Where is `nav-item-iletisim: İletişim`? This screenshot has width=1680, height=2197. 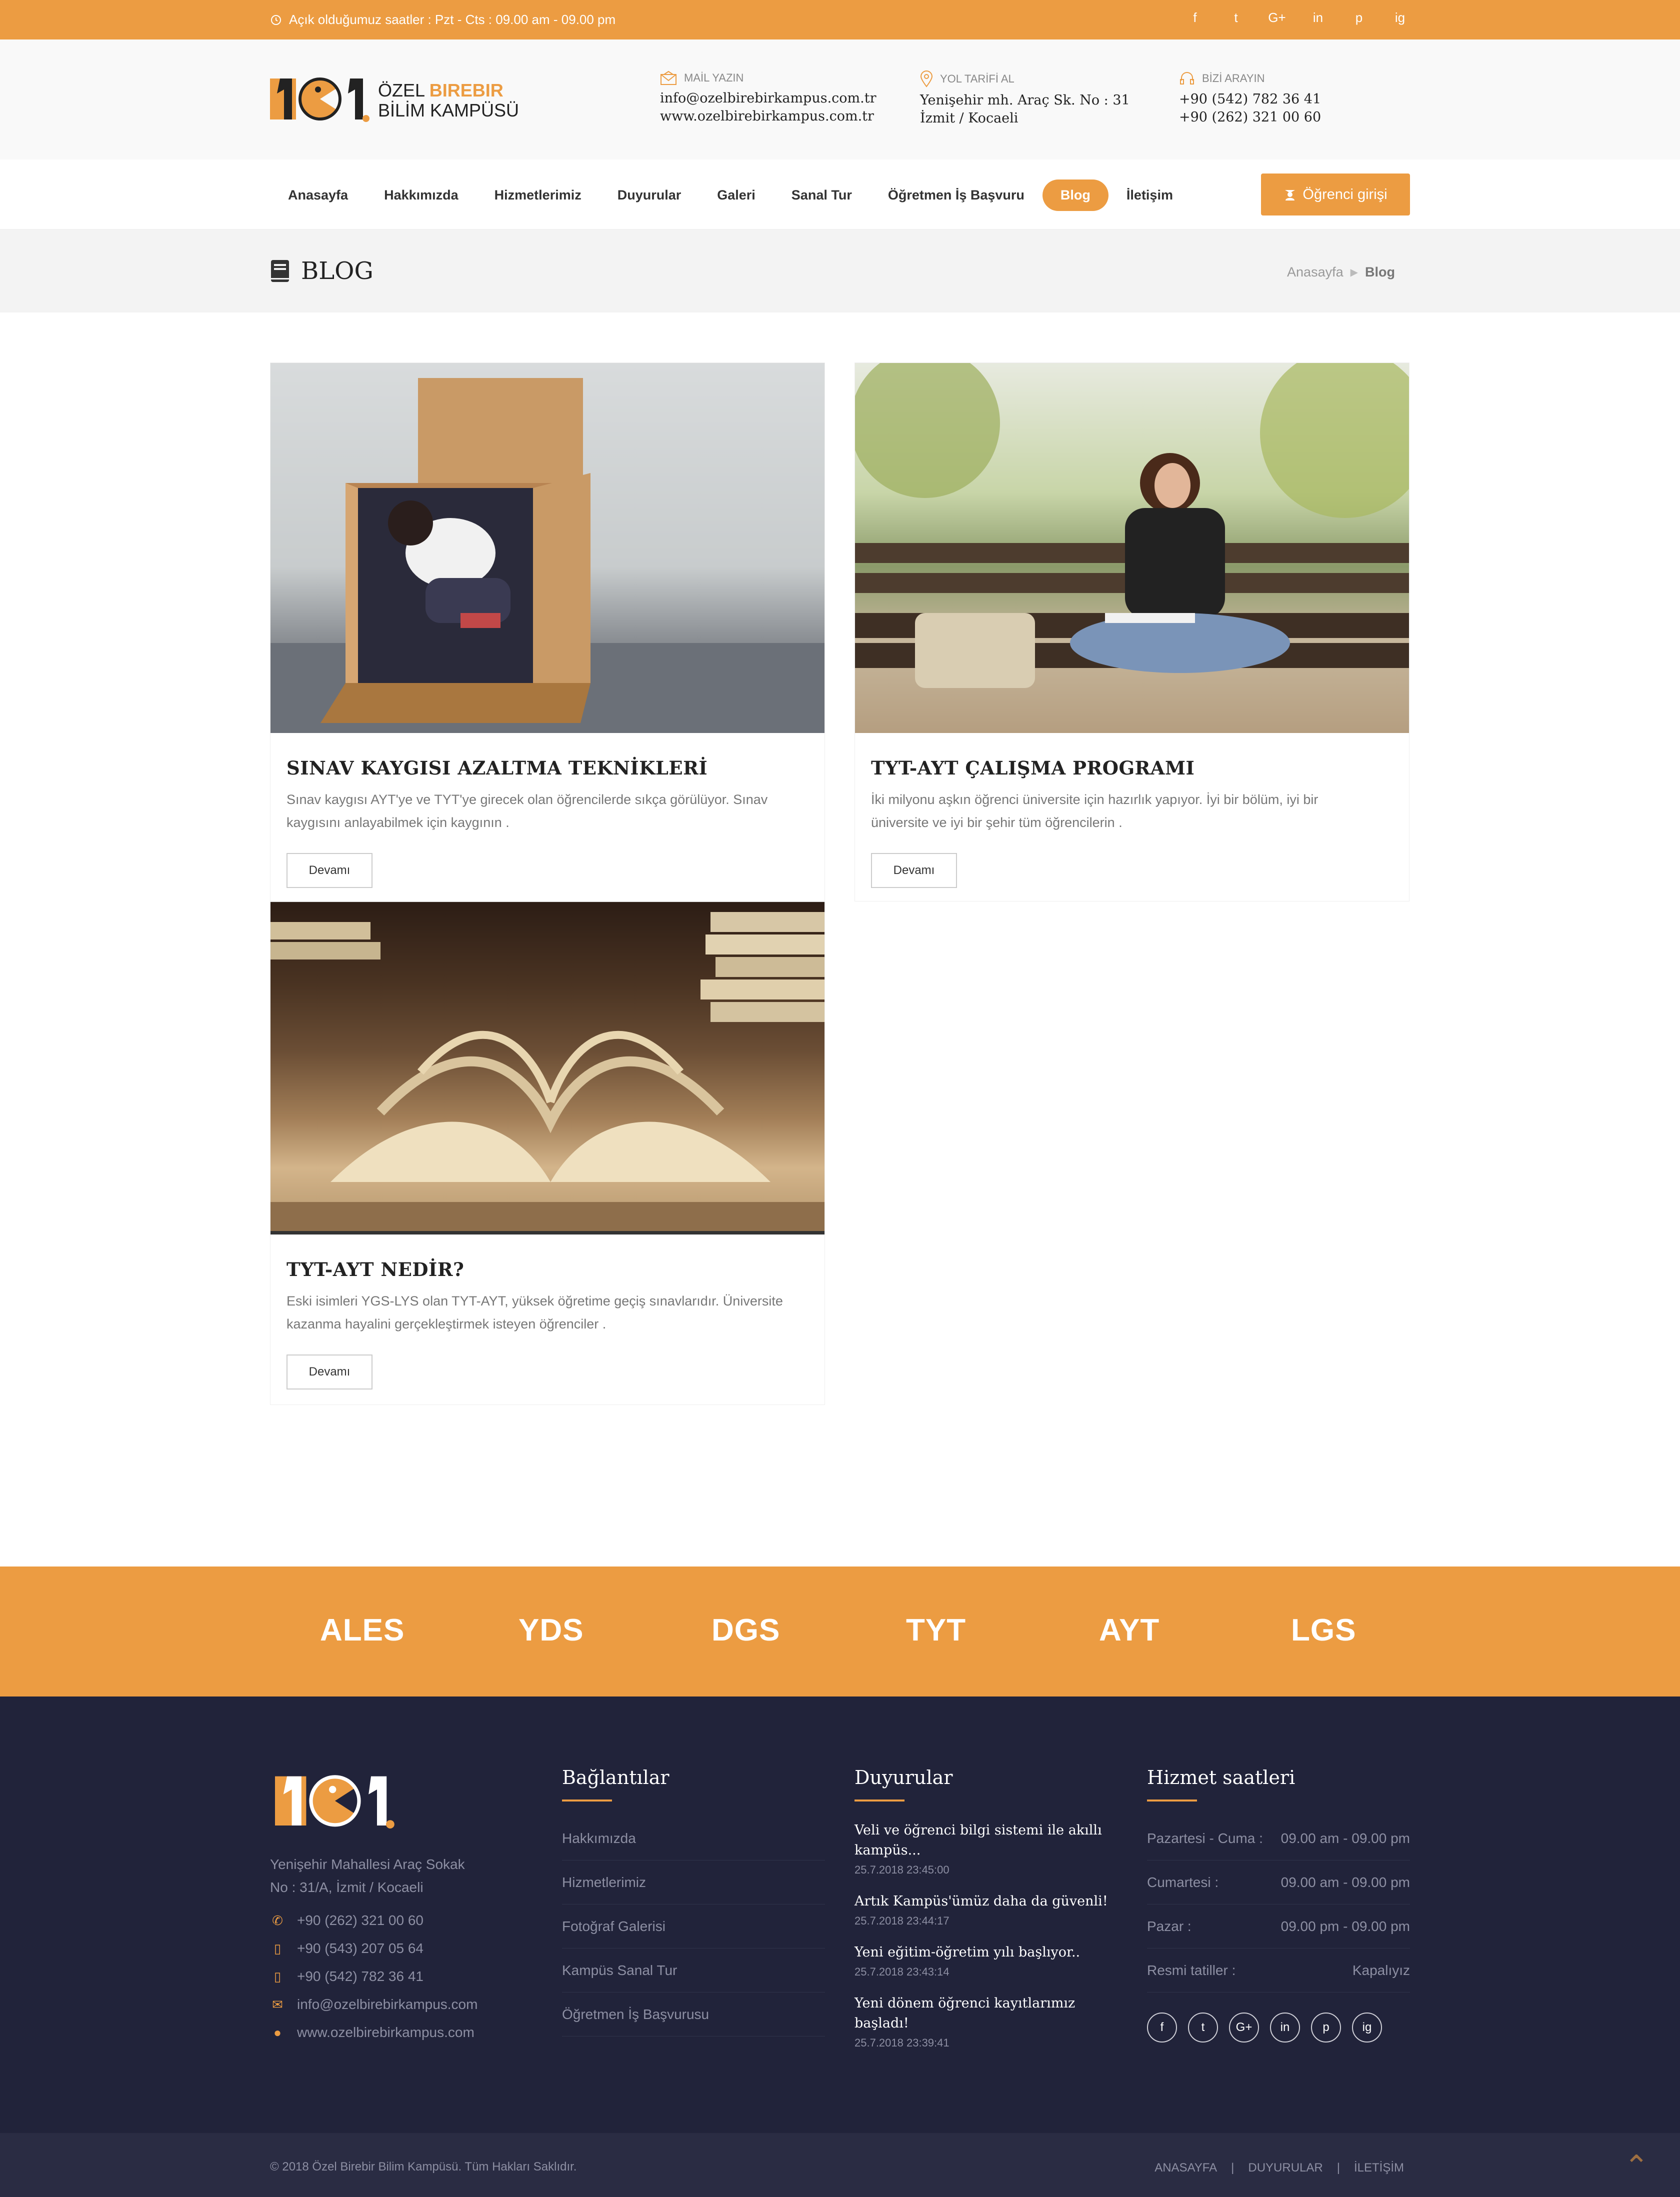 nav-item-iletisim: İletişim is located at coordinates (1149, 195).